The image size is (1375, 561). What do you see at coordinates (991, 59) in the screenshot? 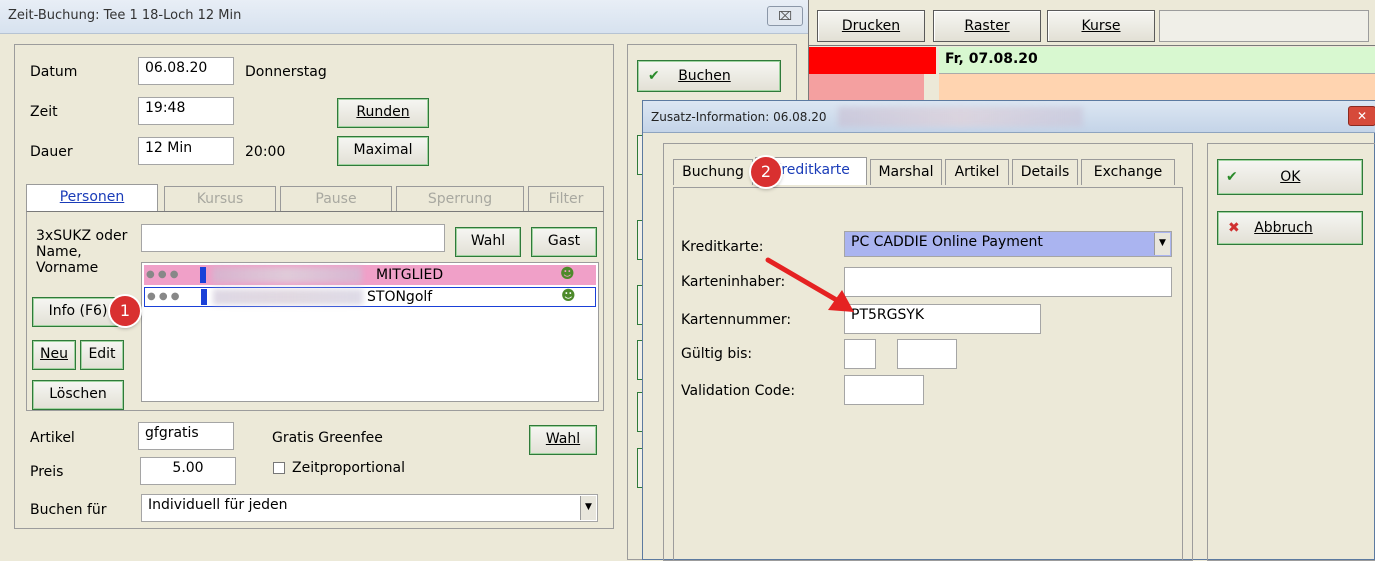
I see `calendar-date: Fr, 07.08.20` at bounding box center [991, 59].